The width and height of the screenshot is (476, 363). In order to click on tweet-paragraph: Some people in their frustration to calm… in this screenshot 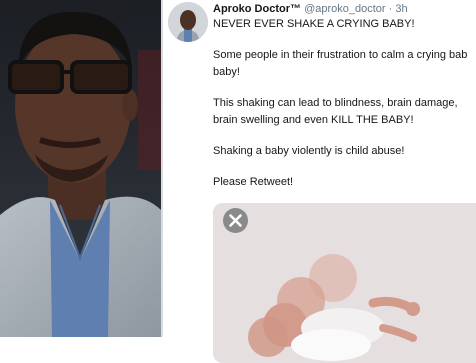, I will do `click(340, 55)`.